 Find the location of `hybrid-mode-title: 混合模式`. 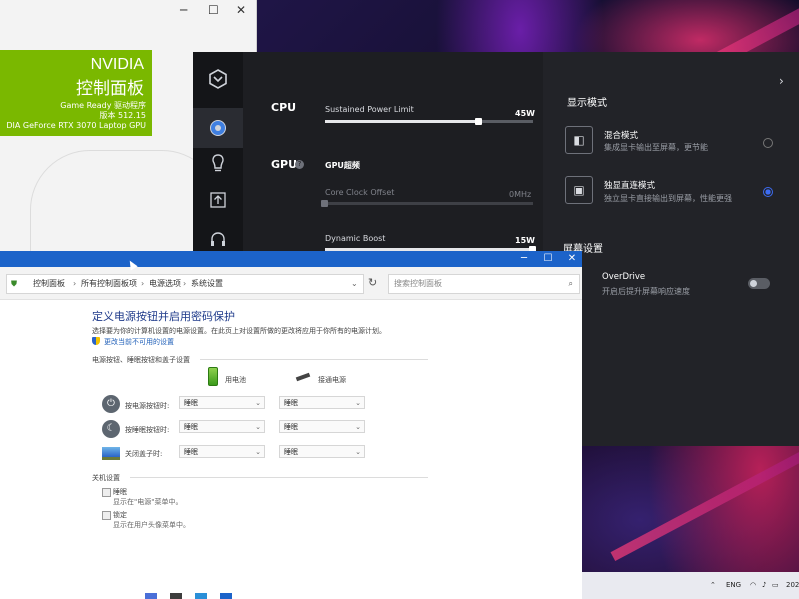

hybrid-mode-title: 混合模式 is located at coordinates (621, 136).